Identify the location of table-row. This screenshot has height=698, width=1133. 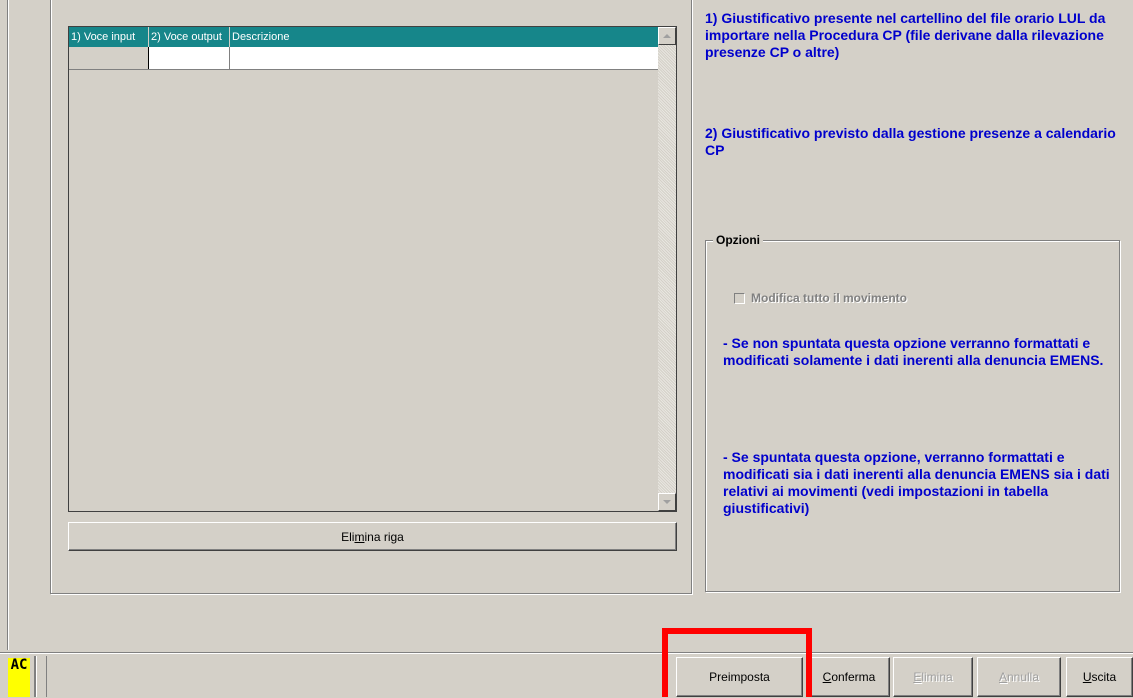
(364, 58).